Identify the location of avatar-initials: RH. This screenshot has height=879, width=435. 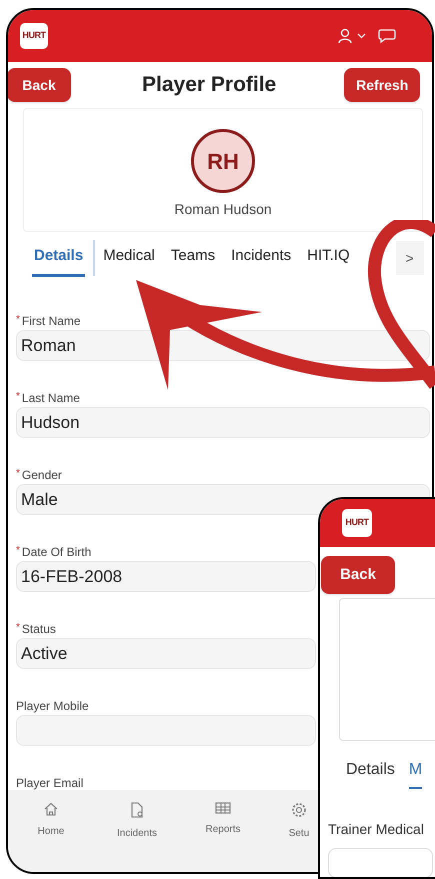
(223, 161).